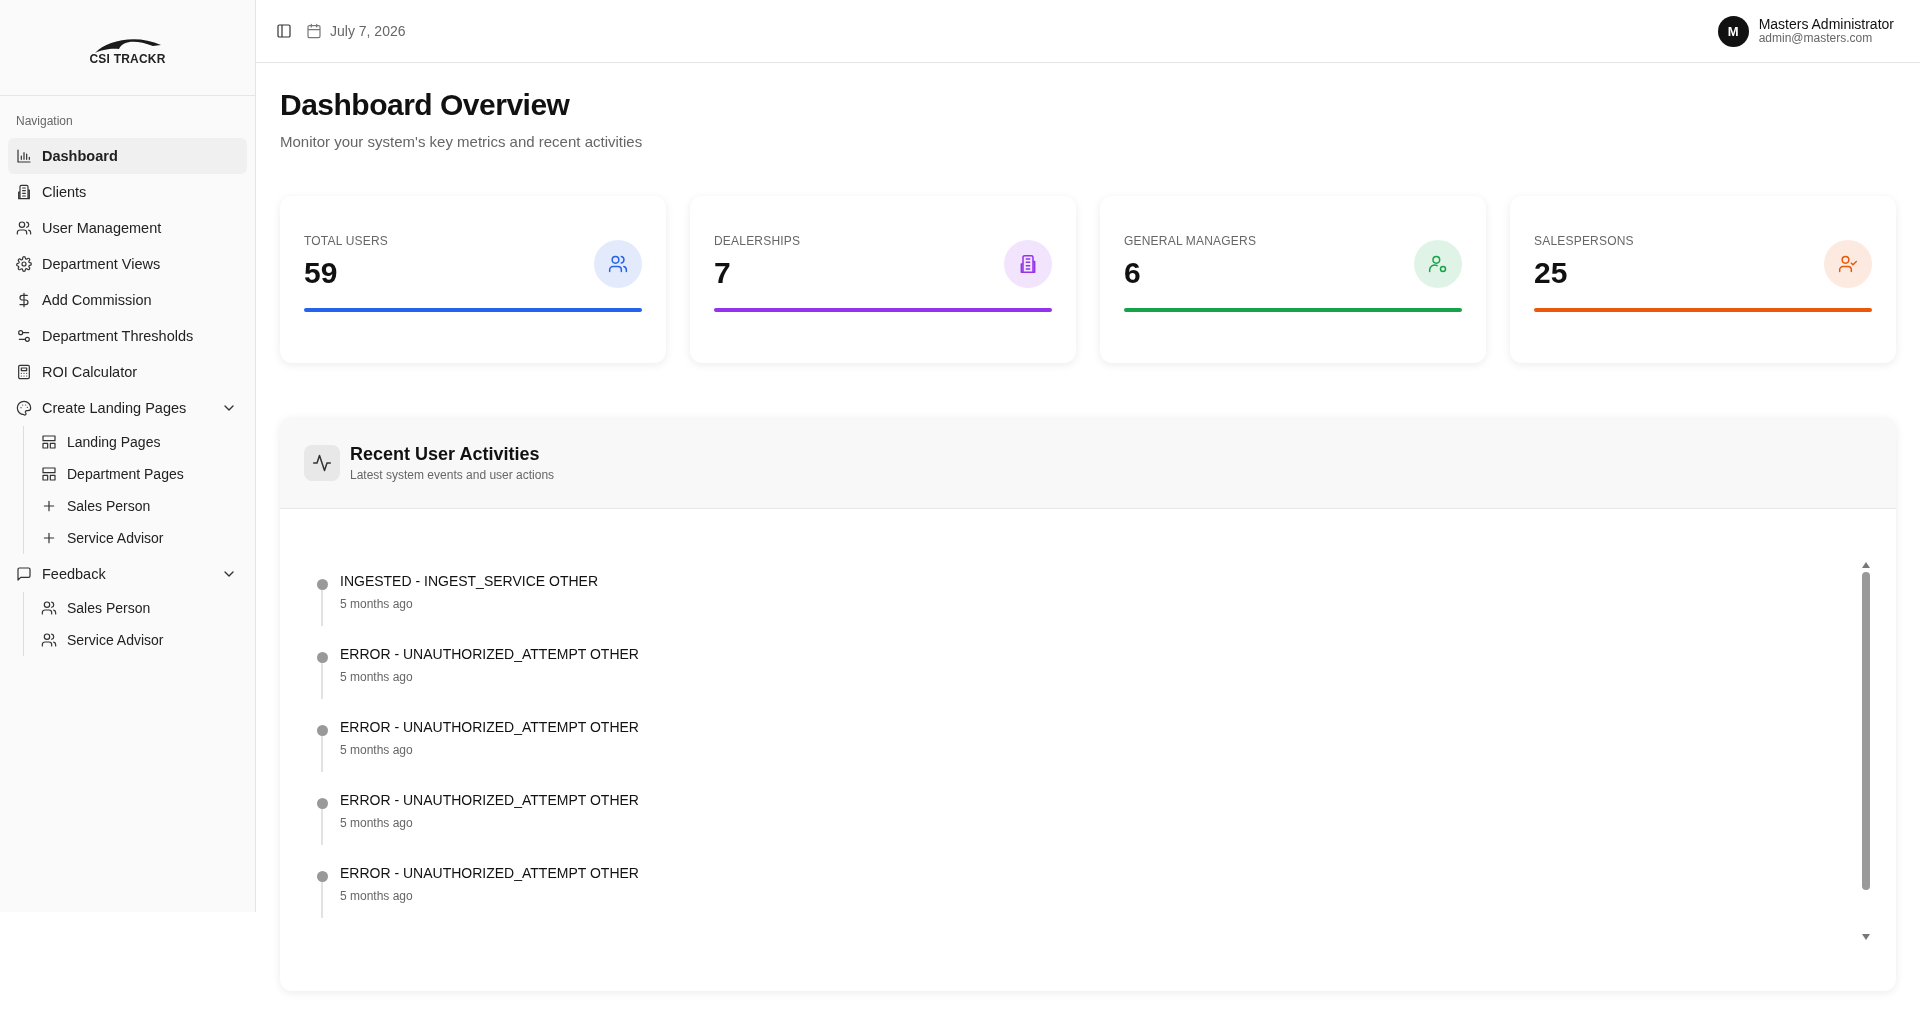  I want to click on panel-subtitle: Latest system events and user actions, so click(452, 474).